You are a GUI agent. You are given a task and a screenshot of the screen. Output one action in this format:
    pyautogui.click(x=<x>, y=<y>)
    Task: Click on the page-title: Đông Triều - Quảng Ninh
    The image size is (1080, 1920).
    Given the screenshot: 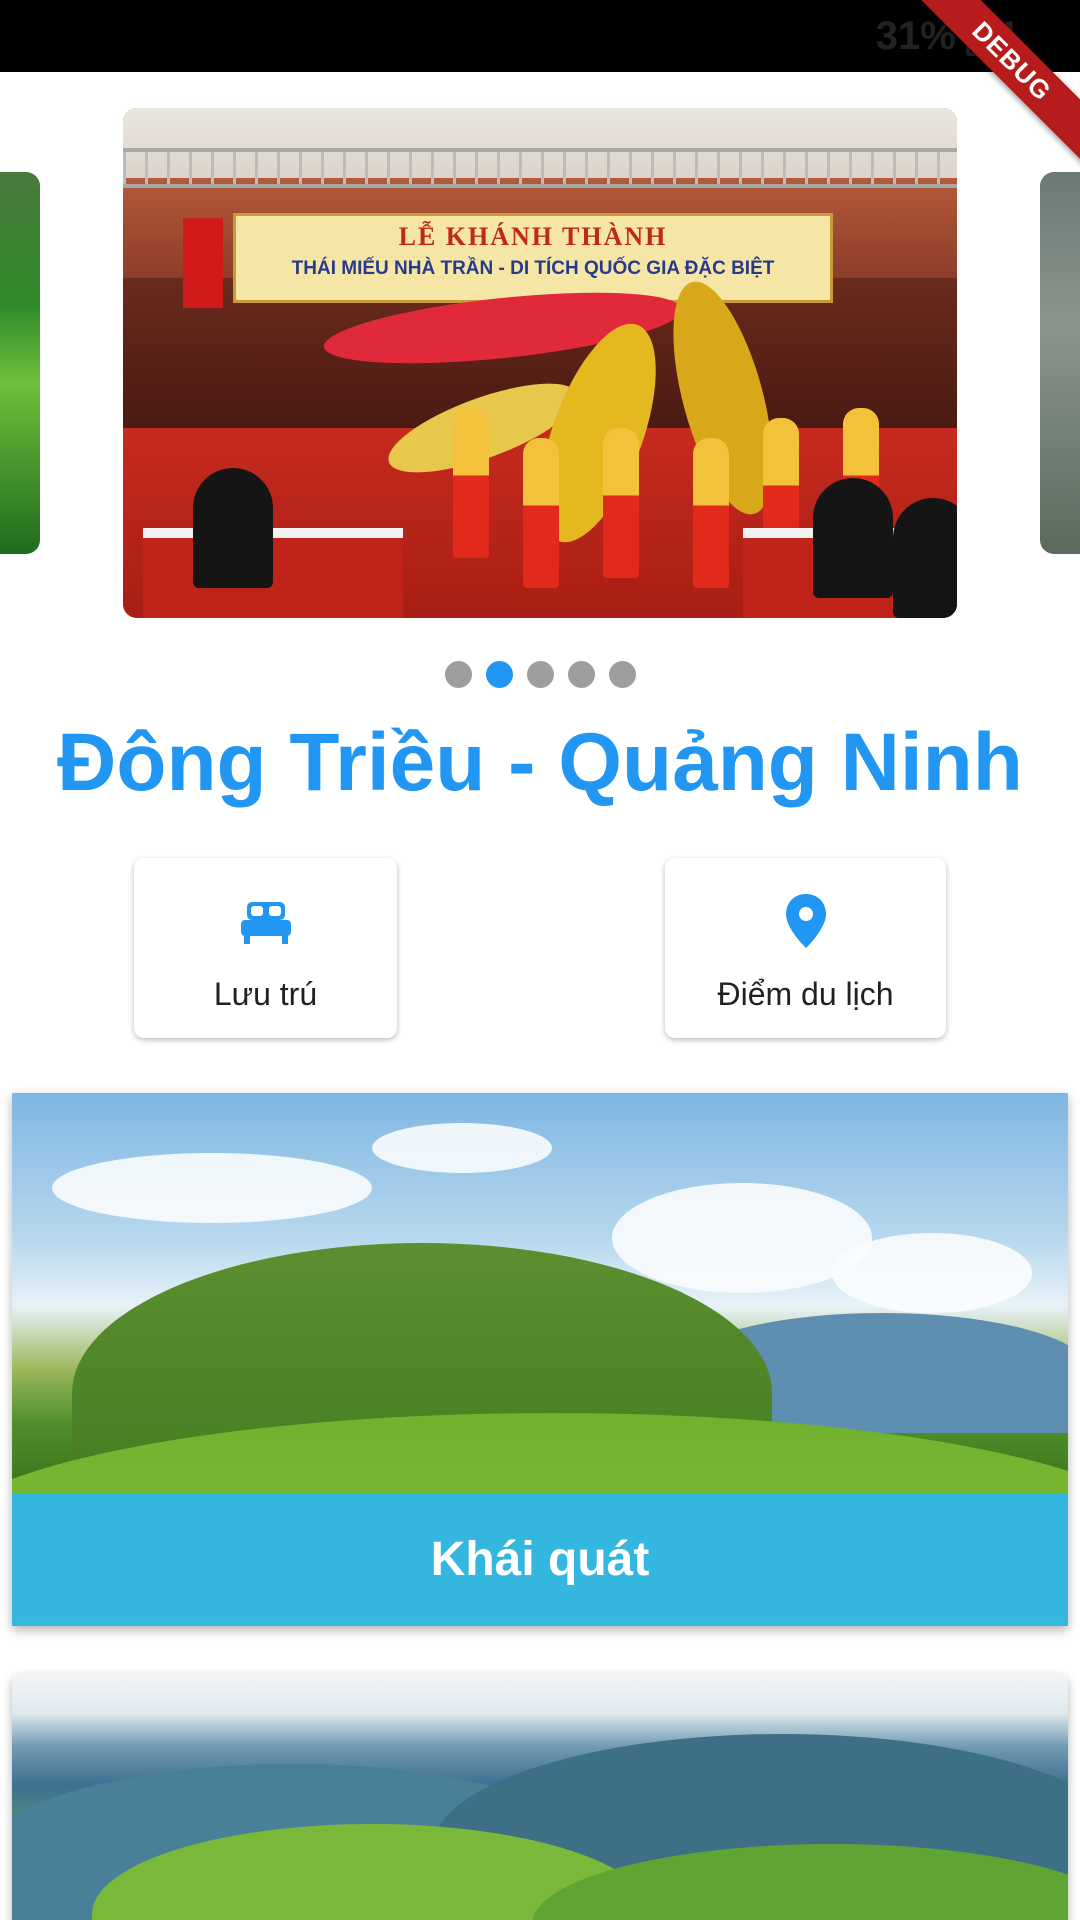 What is the action you would take?
    pyautogui.click(x=540, y=762)
    